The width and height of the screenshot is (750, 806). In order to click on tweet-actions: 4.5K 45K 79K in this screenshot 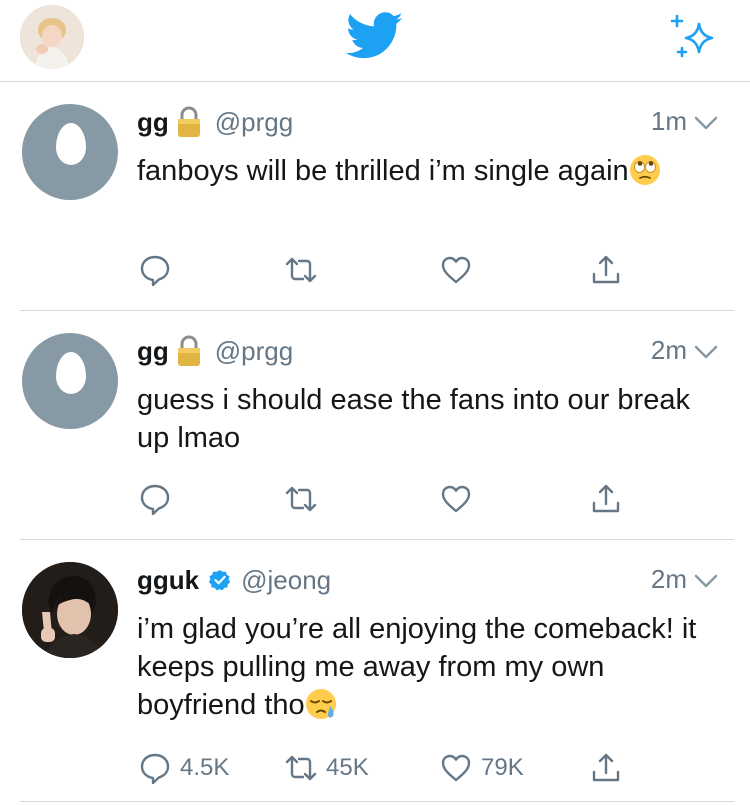, I will do `click(375, 768)`.